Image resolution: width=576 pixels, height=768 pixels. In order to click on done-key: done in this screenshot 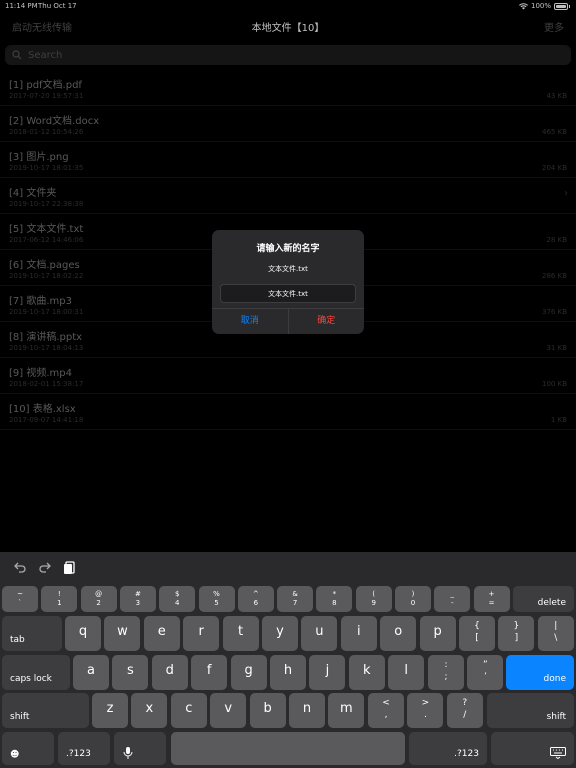, I will do `click(540, 672)`.